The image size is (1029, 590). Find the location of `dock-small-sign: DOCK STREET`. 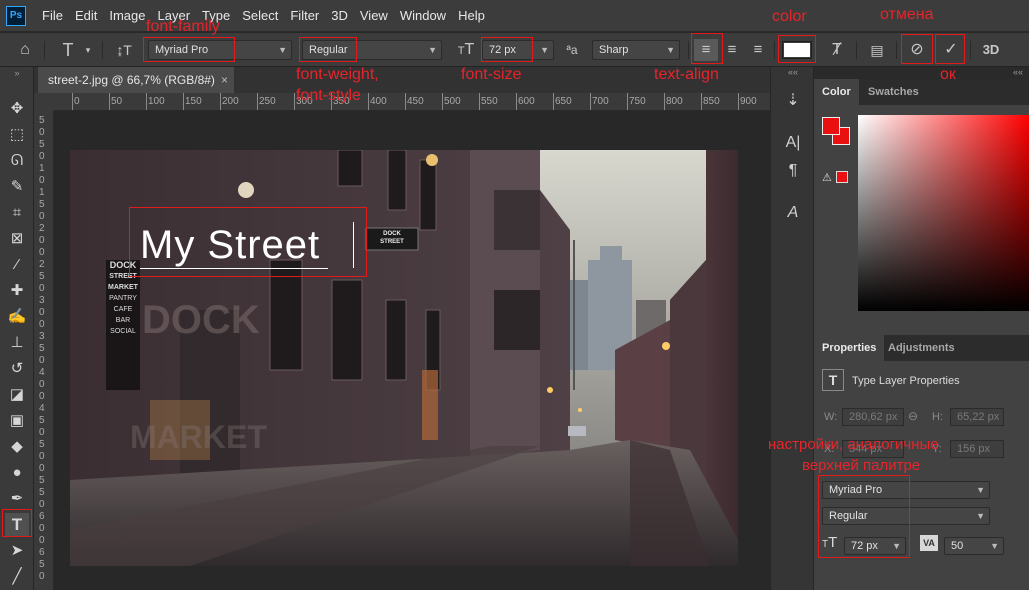

dock-small-sign: DOCK STREET is located at coordinates (392, 238).